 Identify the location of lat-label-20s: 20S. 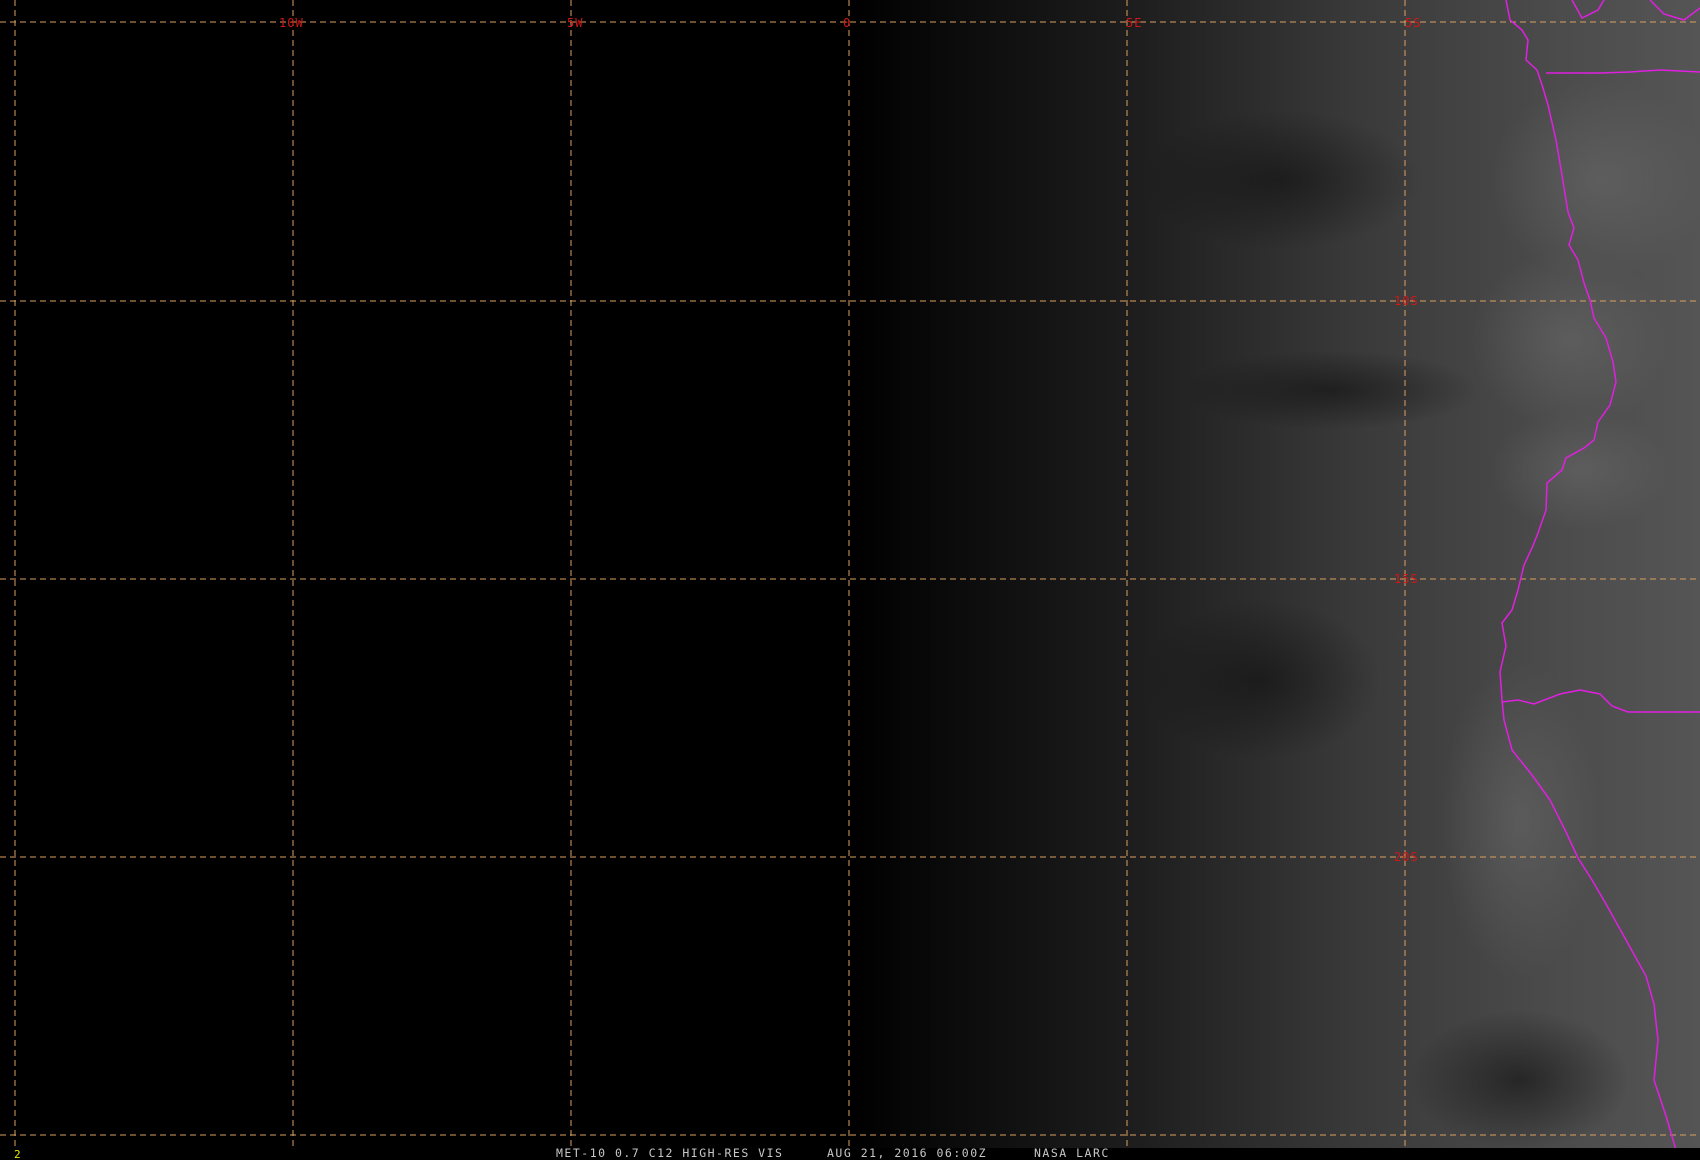
(1406, 857).